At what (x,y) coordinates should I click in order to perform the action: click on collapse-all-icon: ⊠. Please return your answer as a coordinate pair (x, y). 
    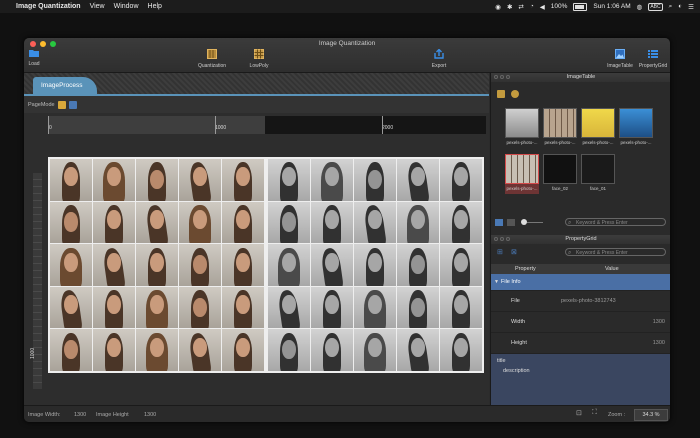
    Looking at the image, I should click on (514, 252).